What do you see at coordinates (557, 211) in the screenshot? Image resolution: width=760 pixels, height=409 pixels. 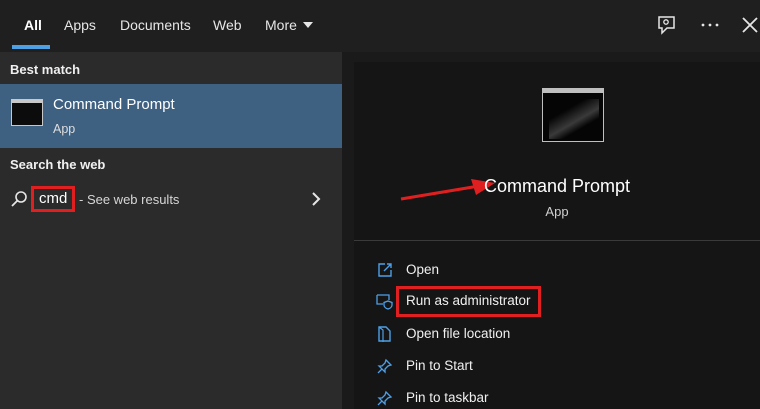 I see `app-subtitle: App` at bounding box center [557, 211].